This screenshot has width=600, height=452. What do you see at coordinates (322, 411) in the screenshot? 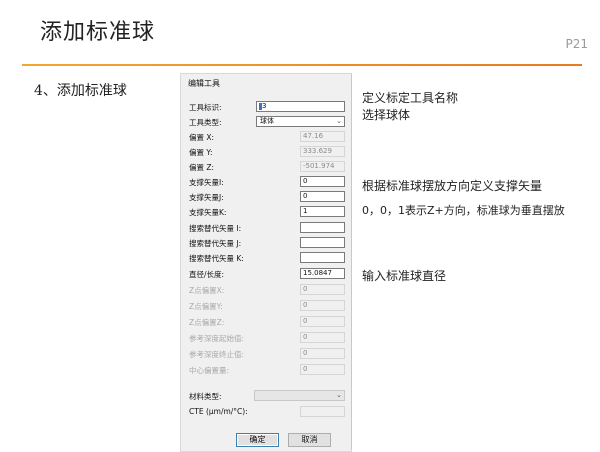
I see `cte-field` at bounding box center [322, 411].